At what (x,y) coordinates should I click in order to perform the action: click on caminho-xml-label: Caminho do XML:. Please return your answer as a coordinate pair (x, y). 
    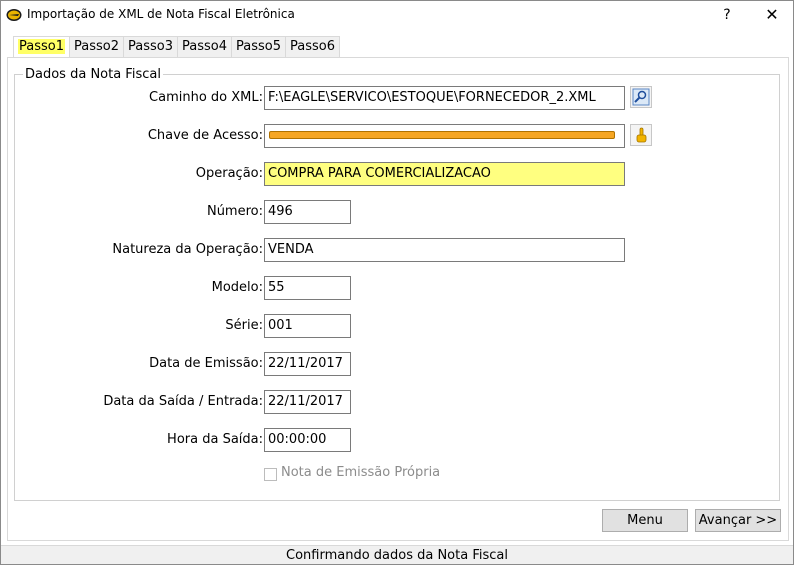
    Looking at the image, I should click on (206, 97).